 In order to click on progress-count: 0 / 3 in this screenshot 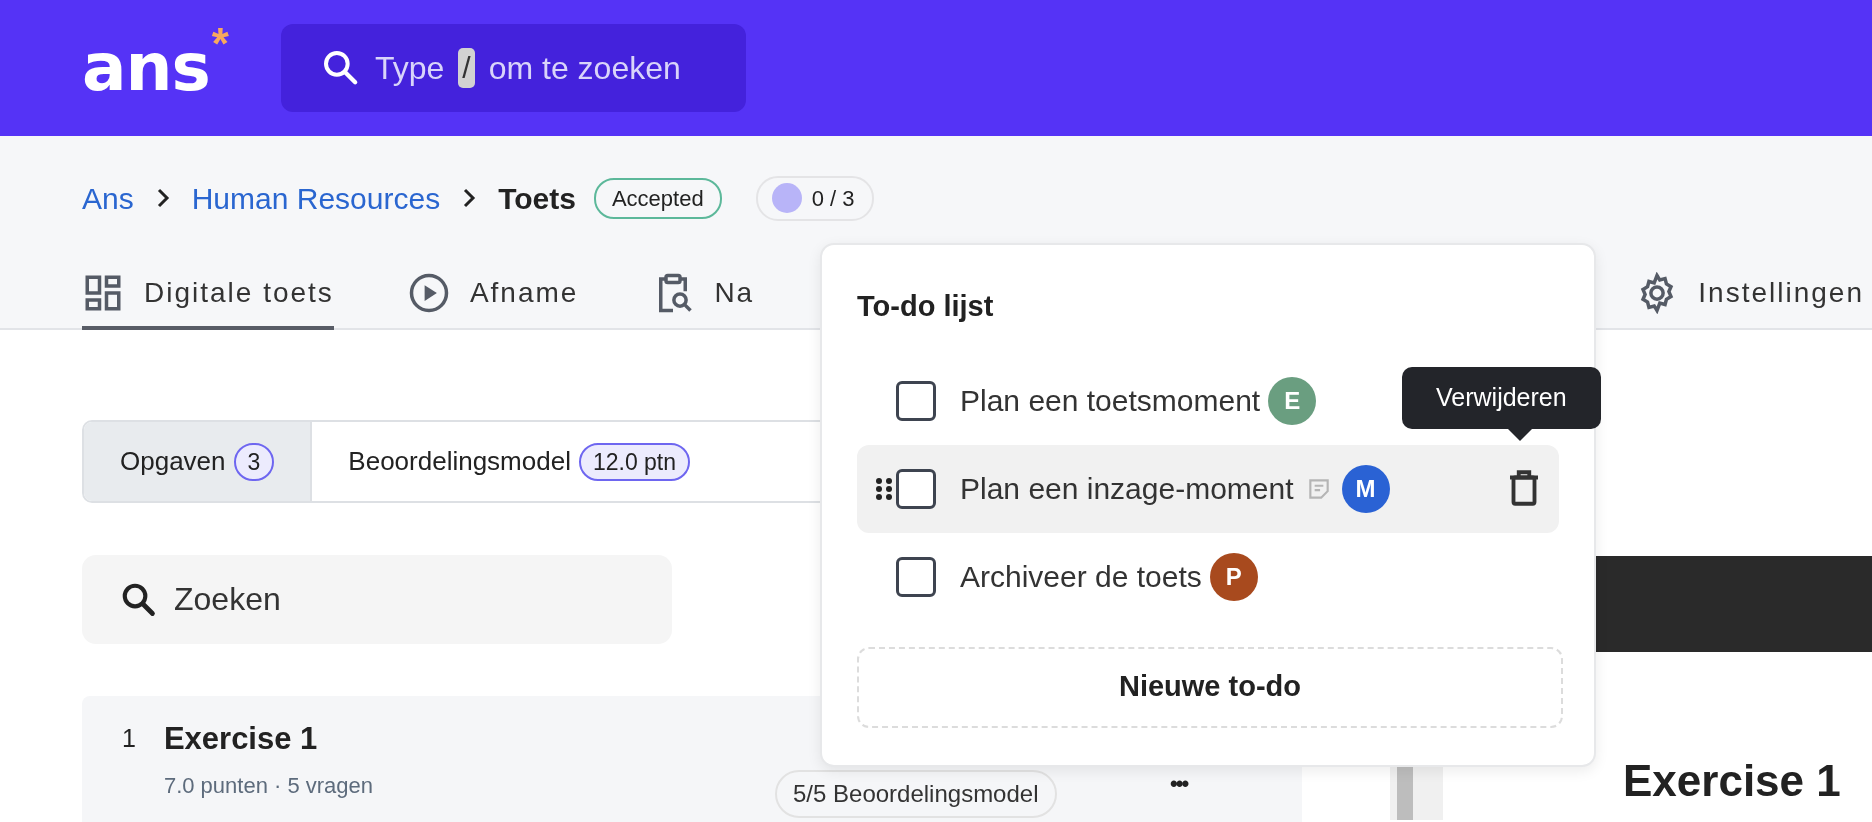, I will do `click(833, 198)`.